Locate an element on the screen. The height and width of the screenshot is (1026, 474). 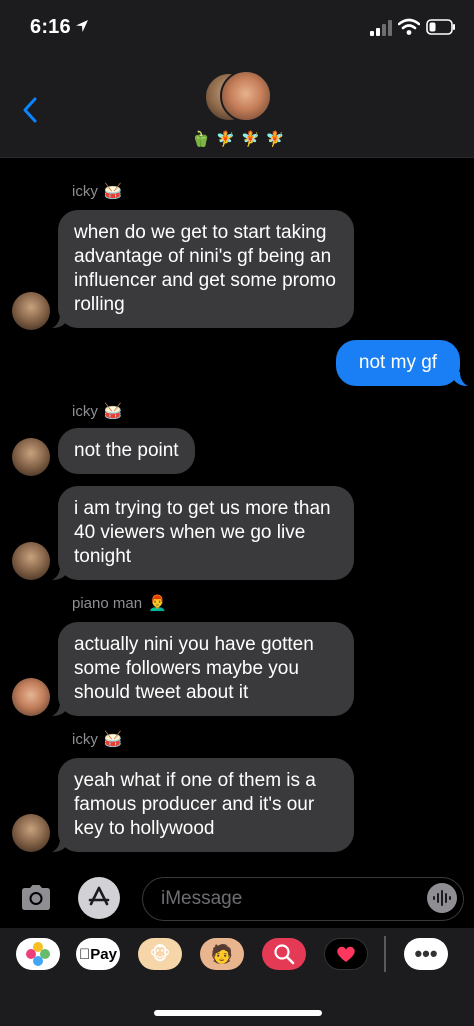
more-apps-button: ••• is located at coordinates (426, 954).